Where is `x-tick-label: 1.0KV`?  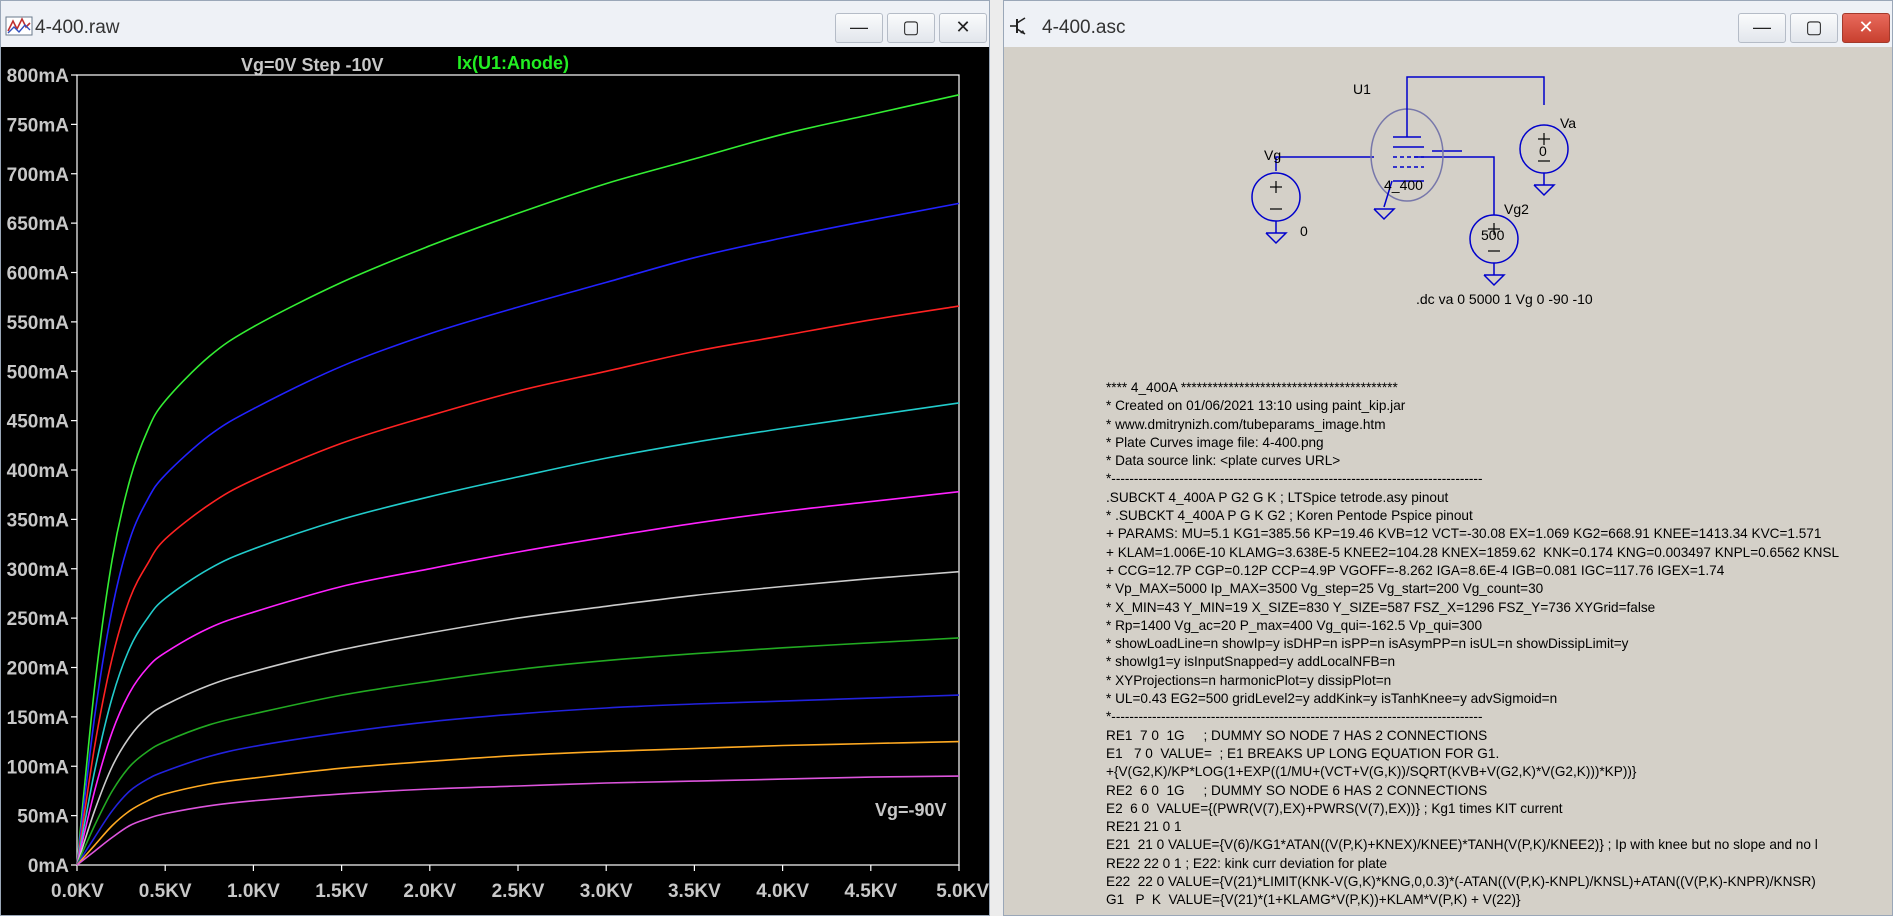 x-tick-label: 1.0KV is located at coordinates (253, 891).